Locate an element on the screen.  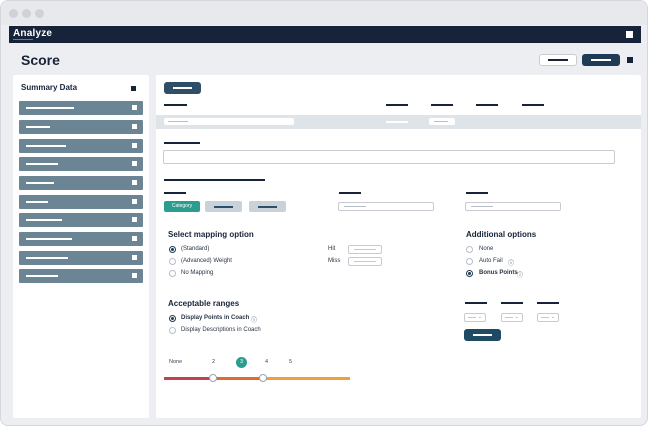
slider-segment-low is located at coordinates (189, 378).